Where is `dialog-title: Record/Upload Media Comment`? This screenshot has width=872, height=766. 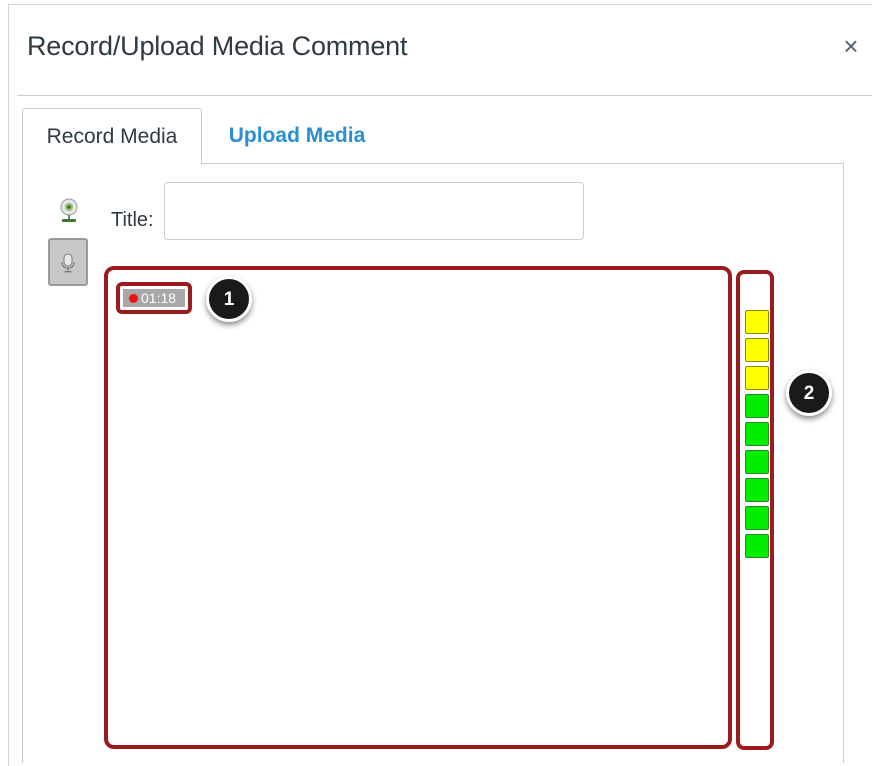
dialog-title: Record/Upload Media Comment is located at coordinates (217, 46).